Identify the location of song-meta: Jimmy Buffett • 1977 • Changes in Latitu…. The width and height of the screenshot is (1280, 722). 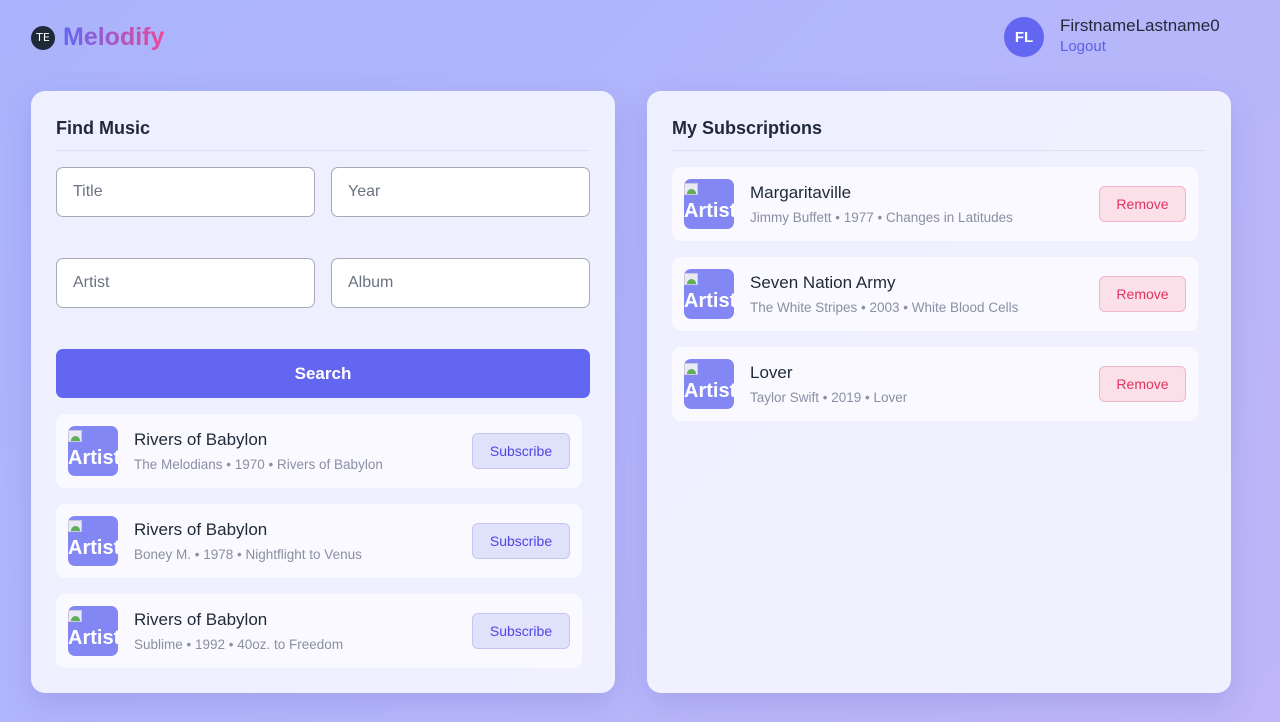
(881, 217).